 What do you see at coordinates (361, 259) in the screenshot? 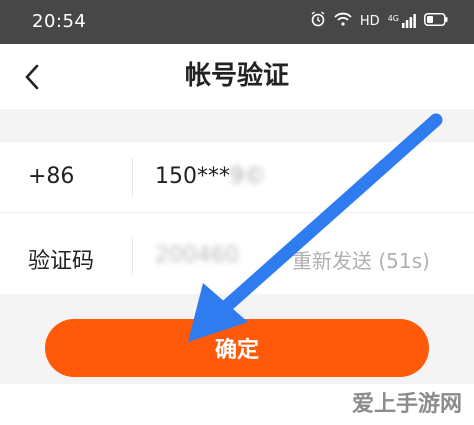
I see `resend-button: 重新发送 (51s)` at bounding box center [361, 259].